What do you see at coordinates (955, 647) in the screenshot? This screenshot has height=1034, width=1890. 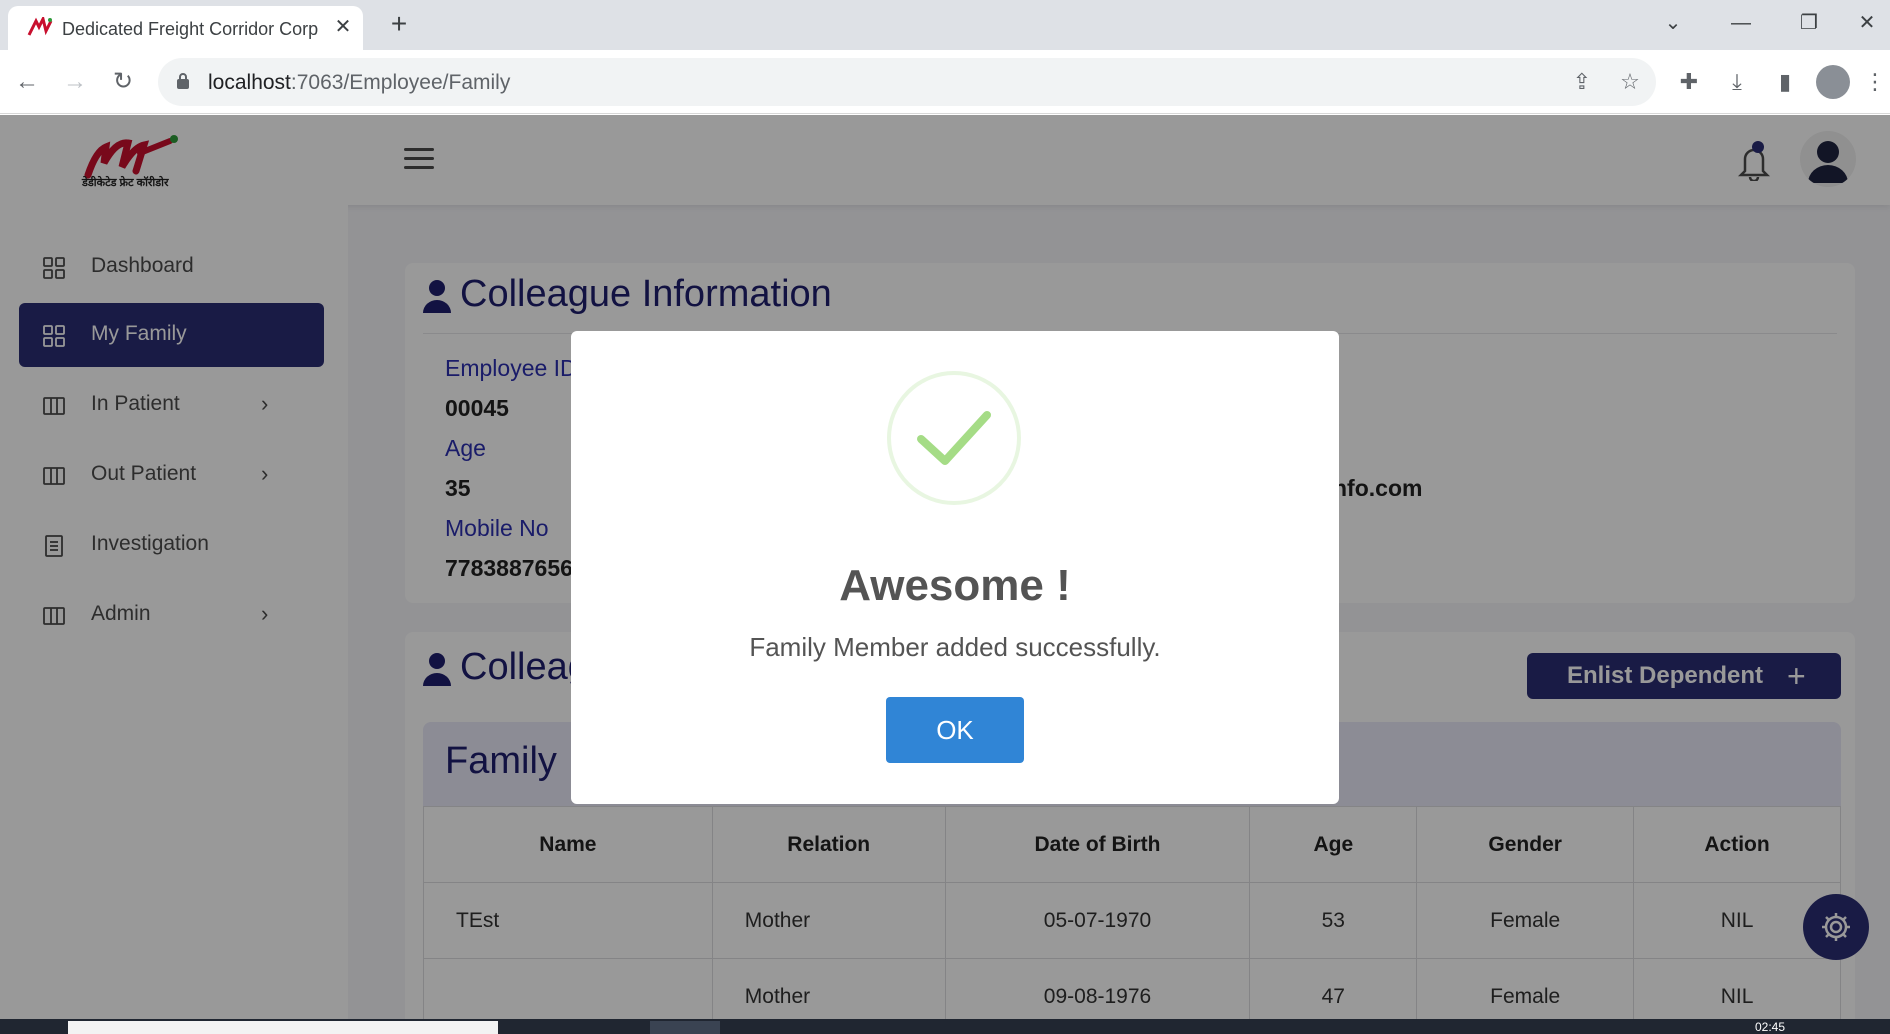 I see `dialog-message: Family Member added successfully.` at bounding box center [955, 647].